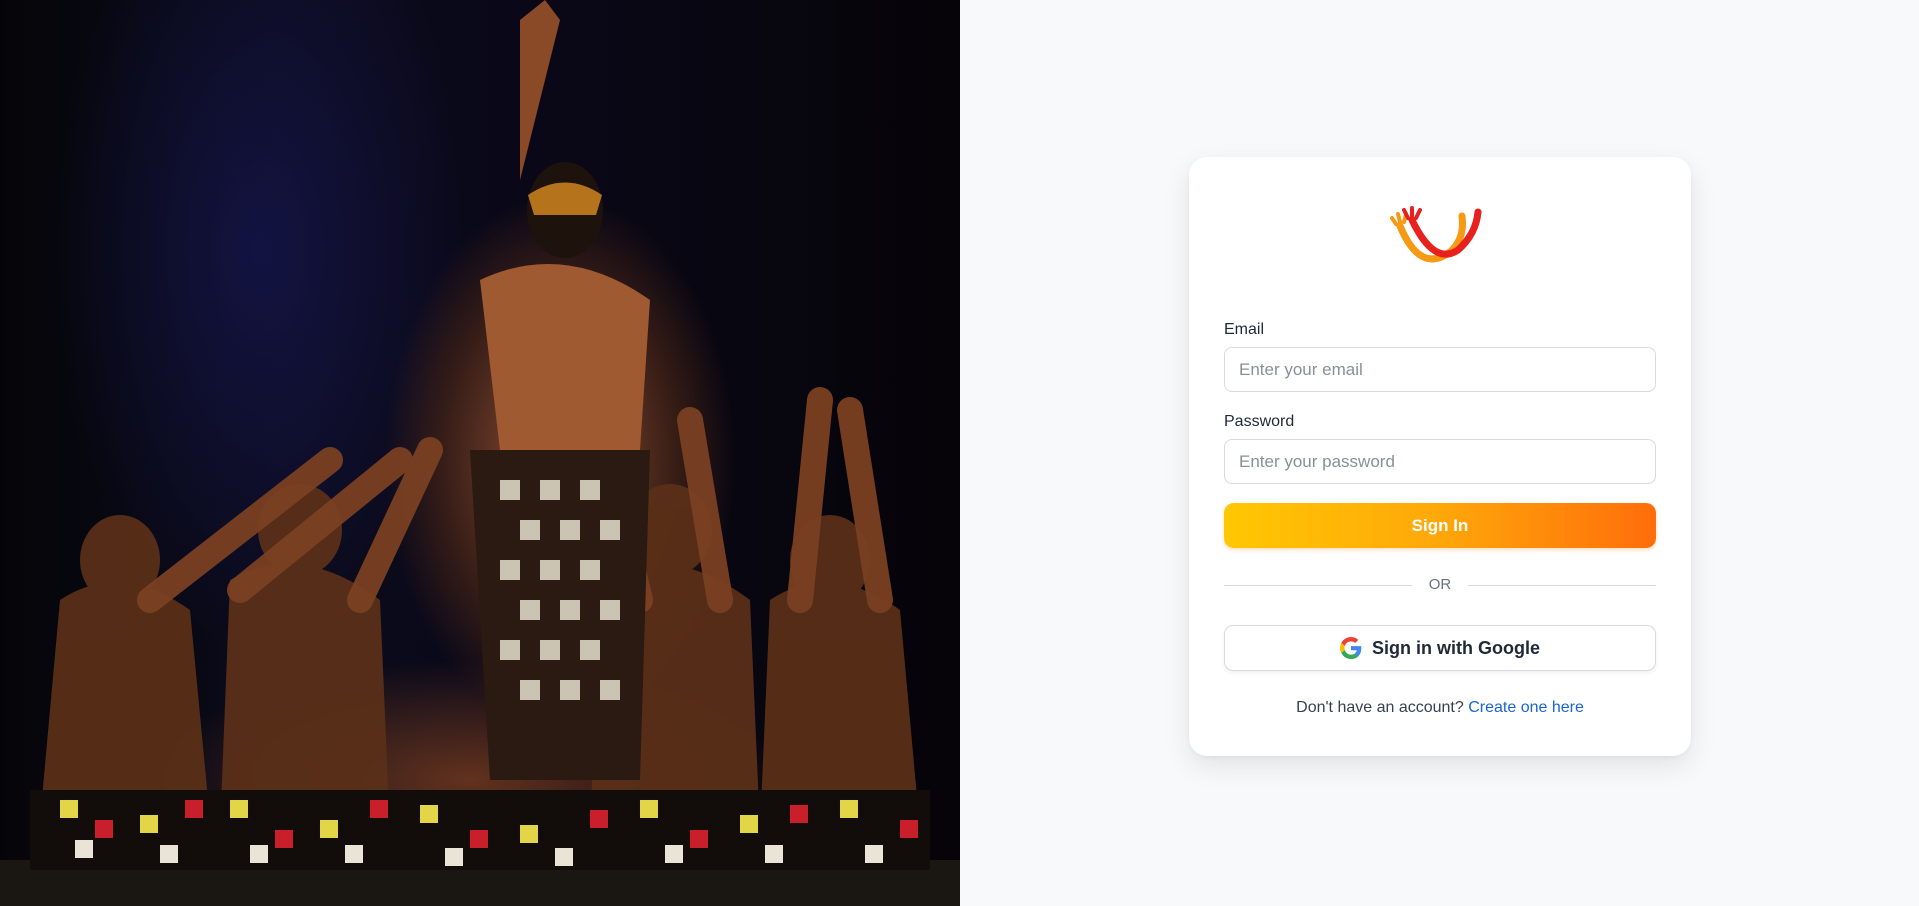  Describe the element at coordinates (1244, 329) in the screenshot. I see `email-label: Email` at that location.